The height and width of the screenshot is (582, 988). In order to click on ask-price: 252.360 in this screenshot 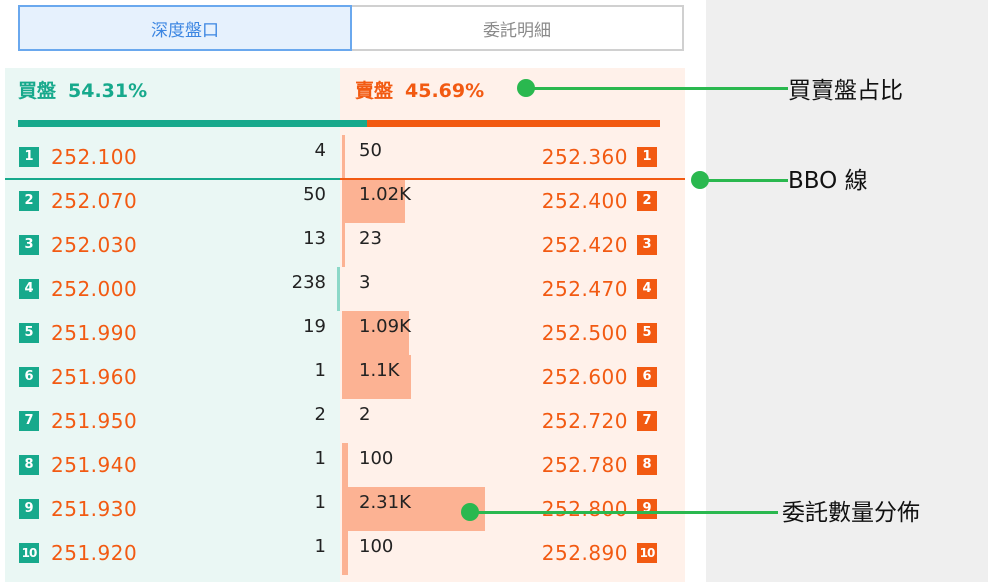, I will do `click(585, 157)`.